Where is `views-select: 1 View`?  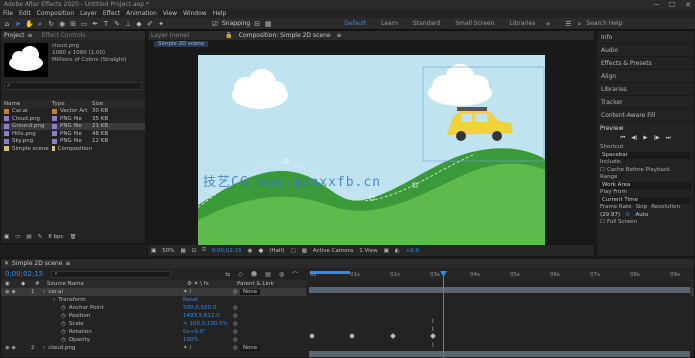
views-select: 1 View is located at coordinates (368, 251).